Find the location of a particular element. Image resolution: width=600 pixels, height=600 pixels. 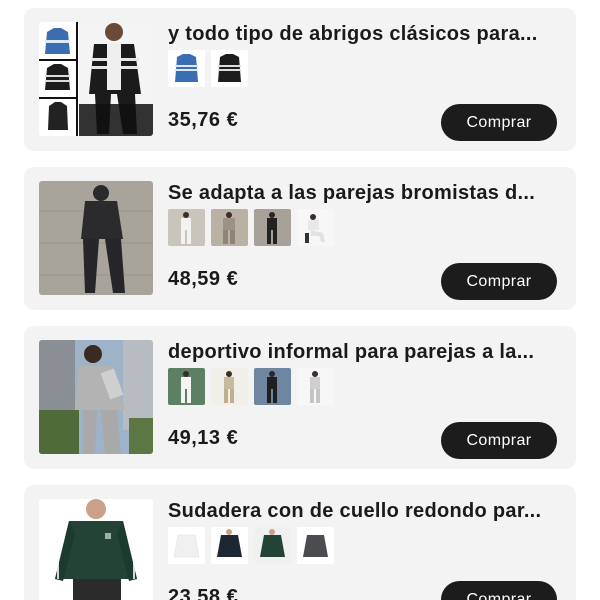

product-price: 23,58 € is located at coordinates (203, 593).